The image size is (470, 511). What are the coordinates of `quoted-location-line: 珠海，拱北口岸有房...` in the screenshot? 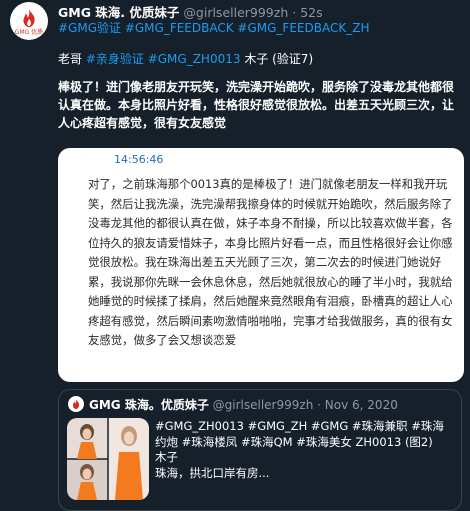 It's located at (212, 472).